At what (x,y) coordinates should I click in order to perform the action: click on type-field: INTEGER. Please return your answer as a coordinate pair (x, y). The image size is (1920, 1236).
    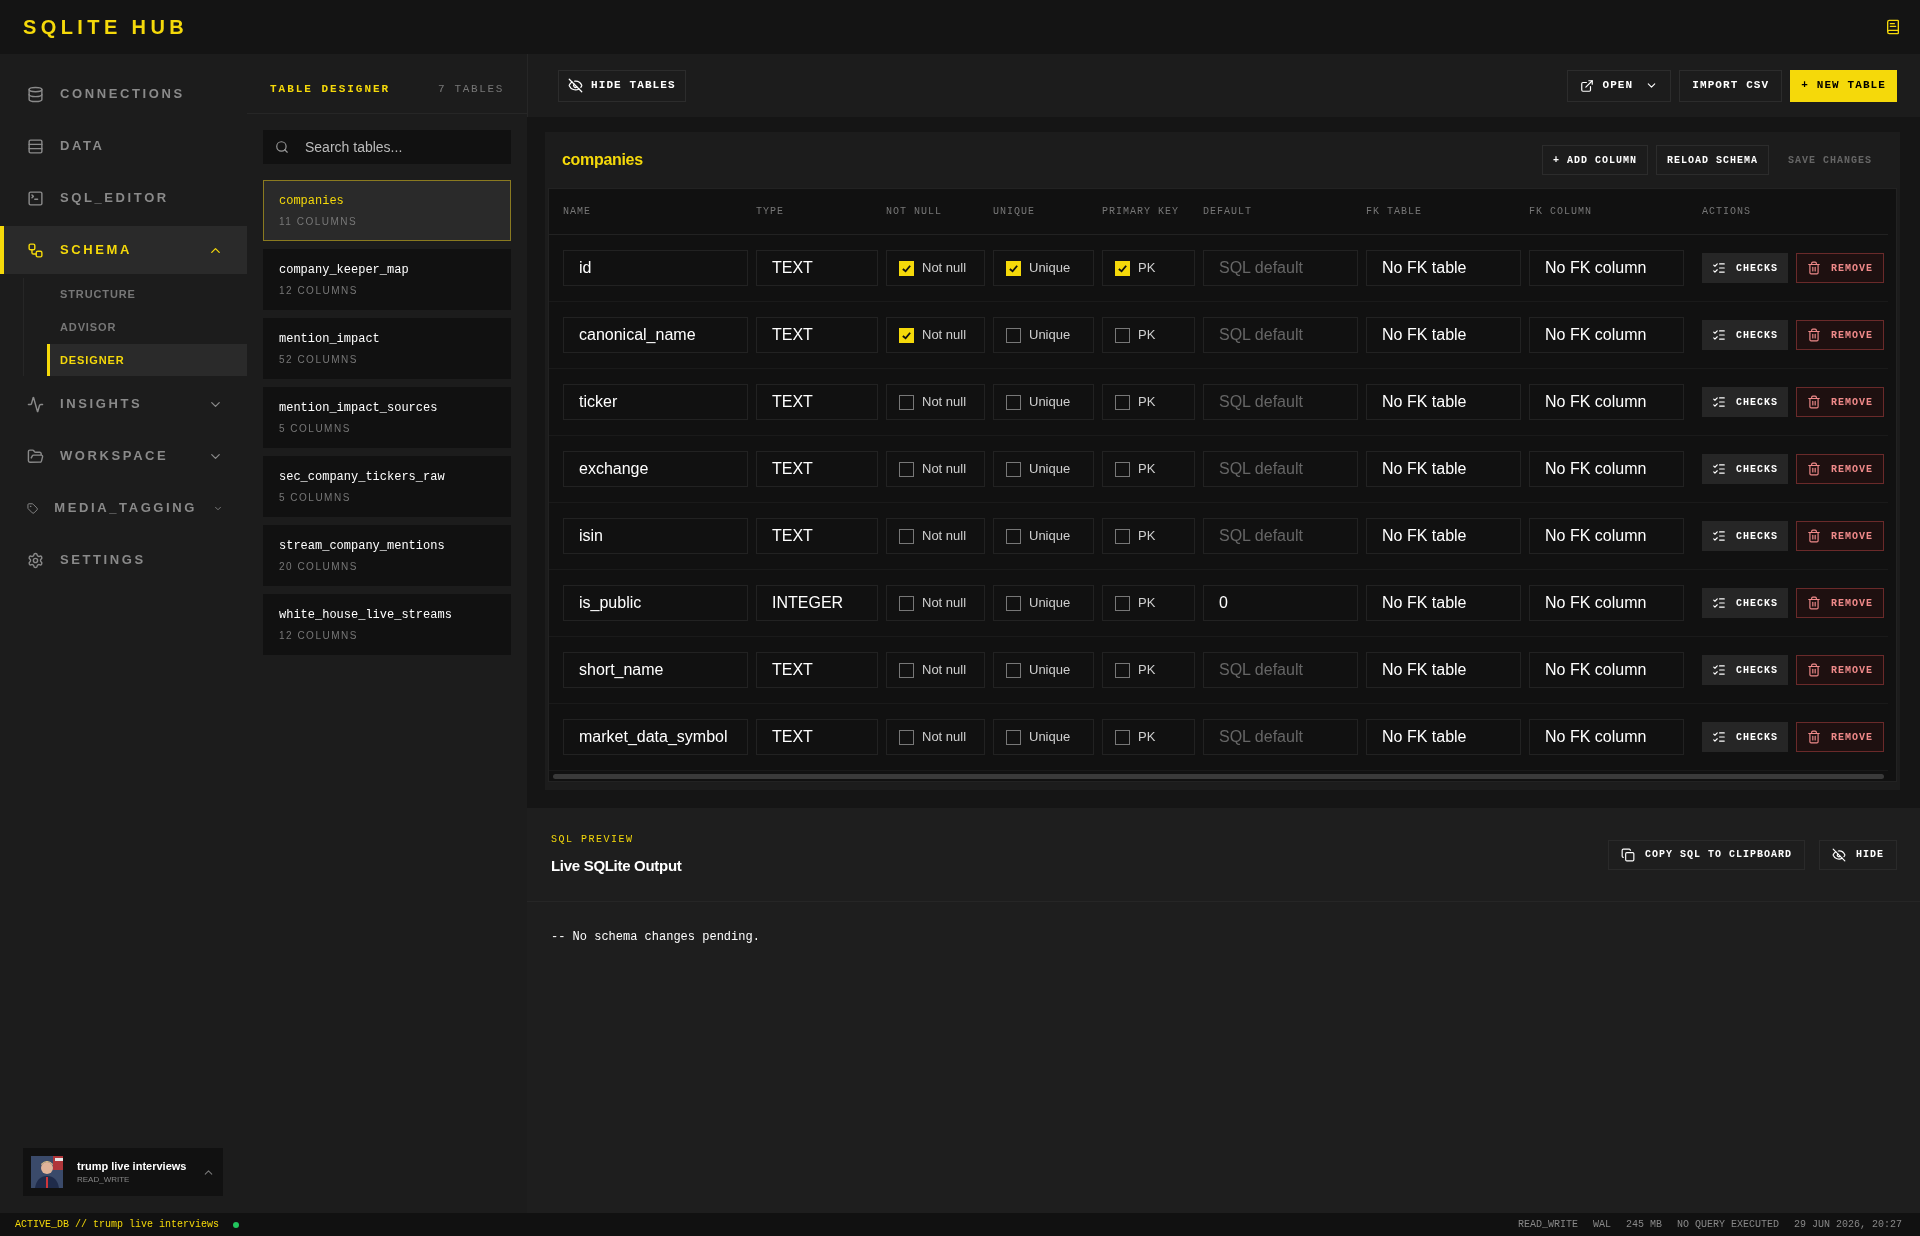
    Looking at the image, I should click on (817, 603).